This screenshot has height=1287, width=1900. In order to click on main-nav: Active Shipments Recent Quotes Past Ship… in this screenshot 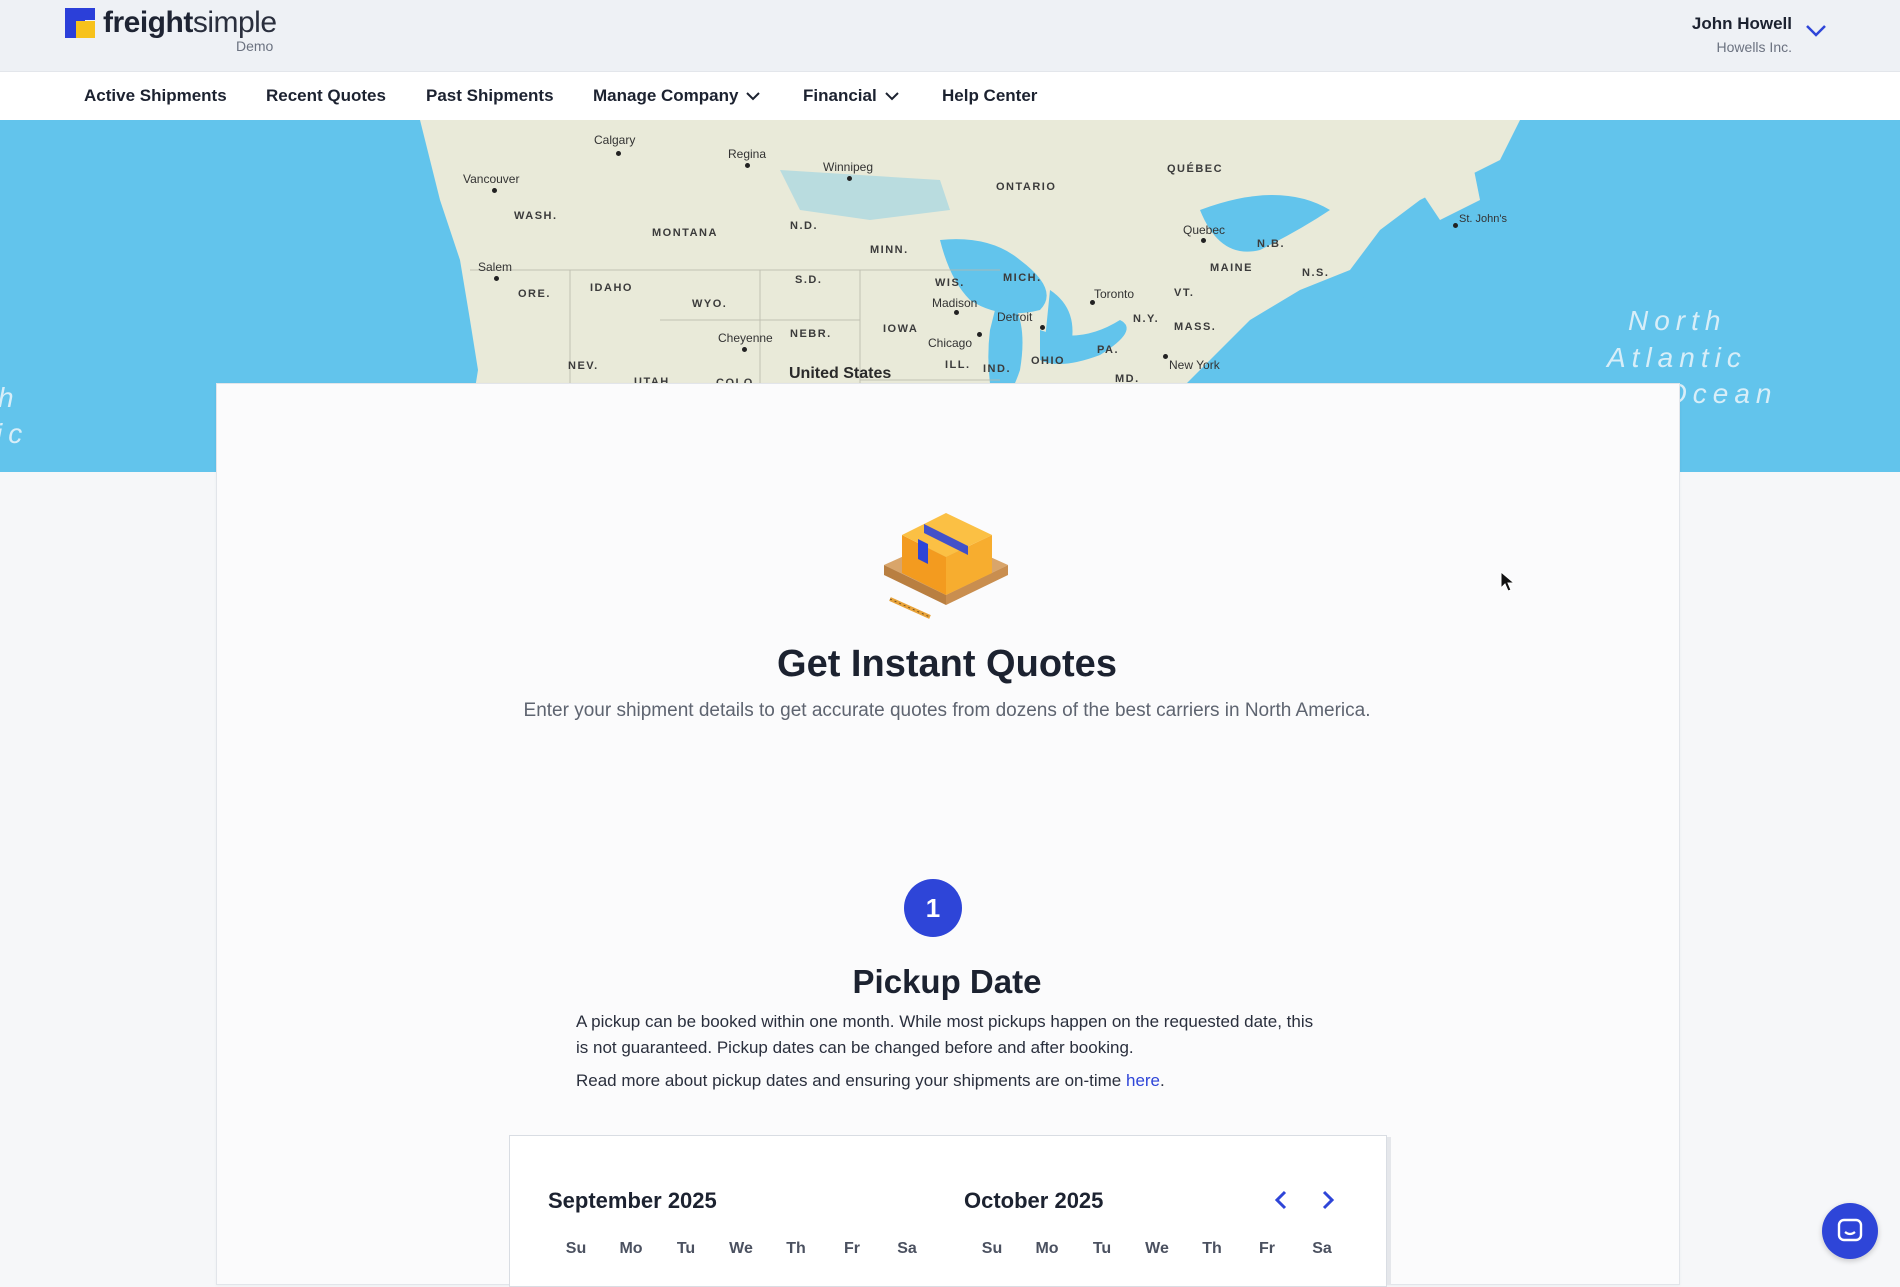, I will do `click(950, 96)`.